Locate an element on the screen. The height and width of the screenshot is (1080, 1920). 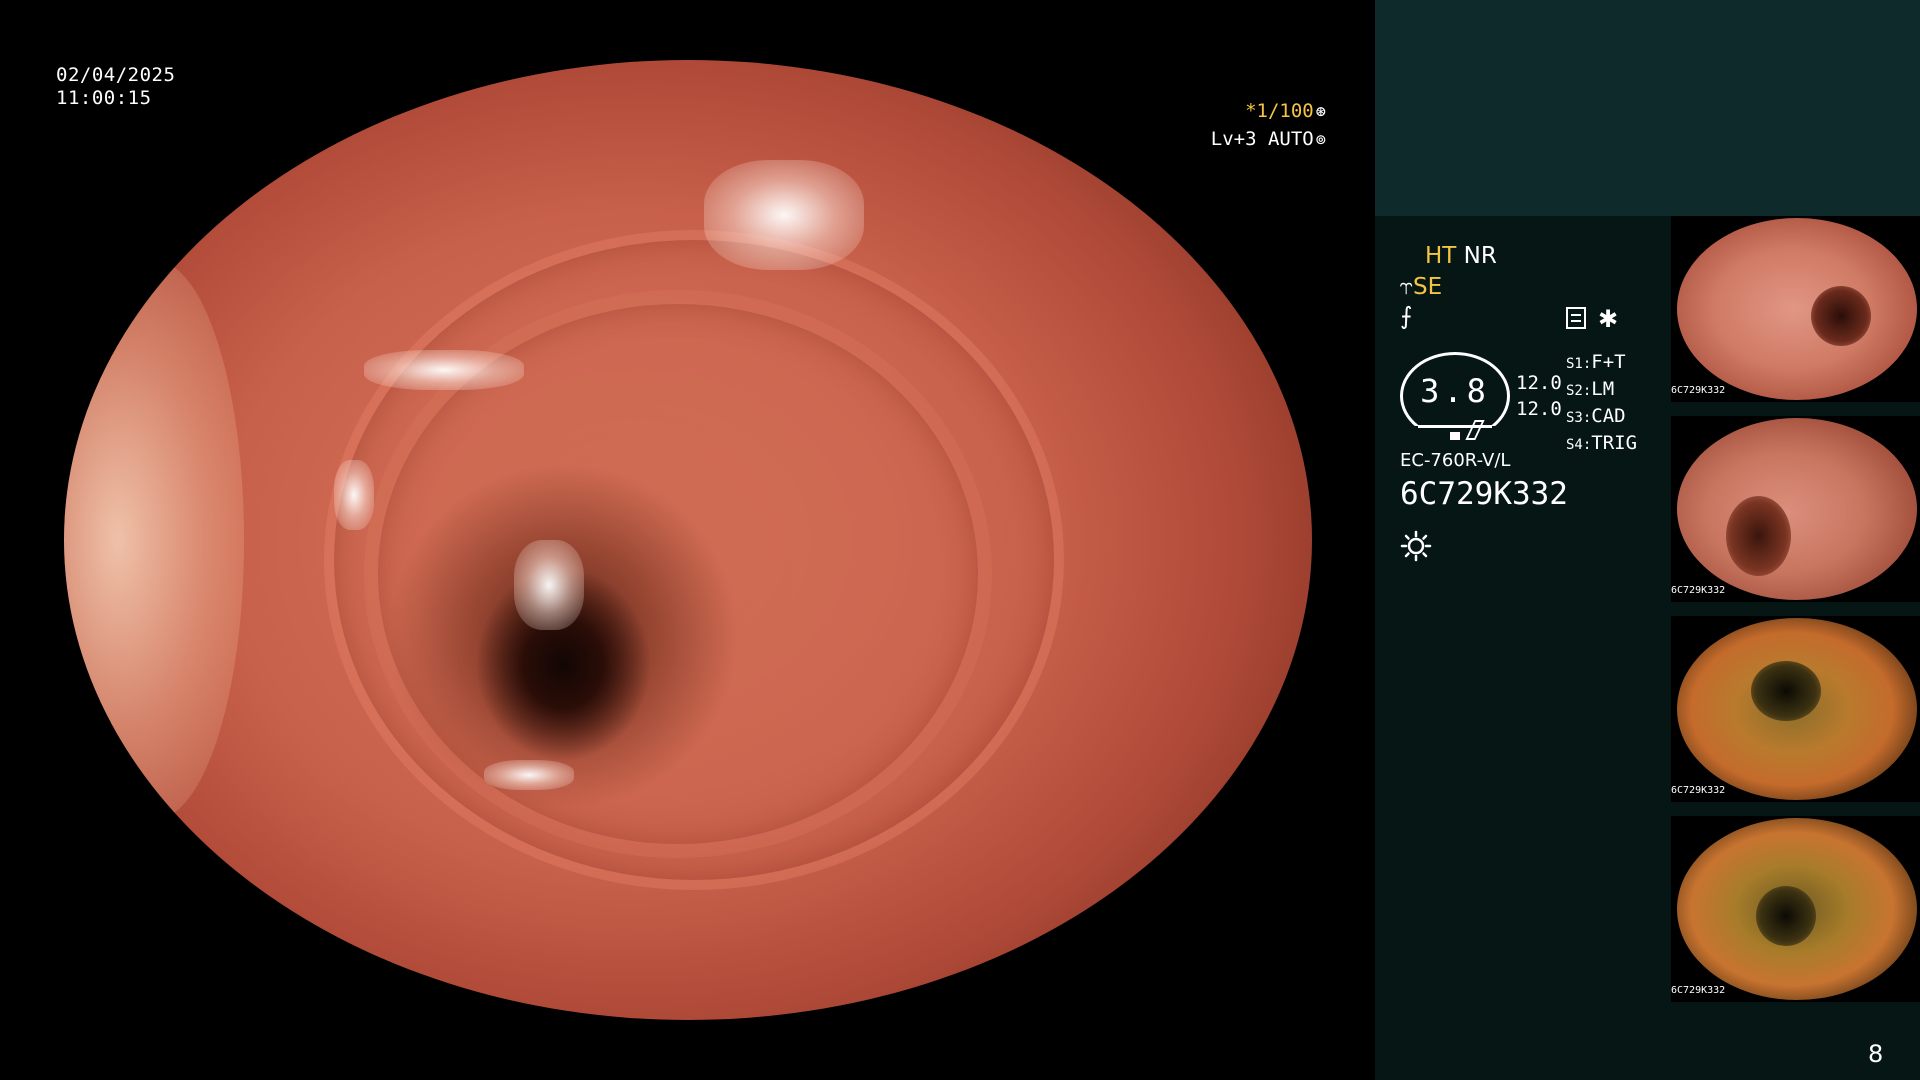
datetime-overlay: 02/04/2025 11:00:15 is located at coordinates (115, 87).